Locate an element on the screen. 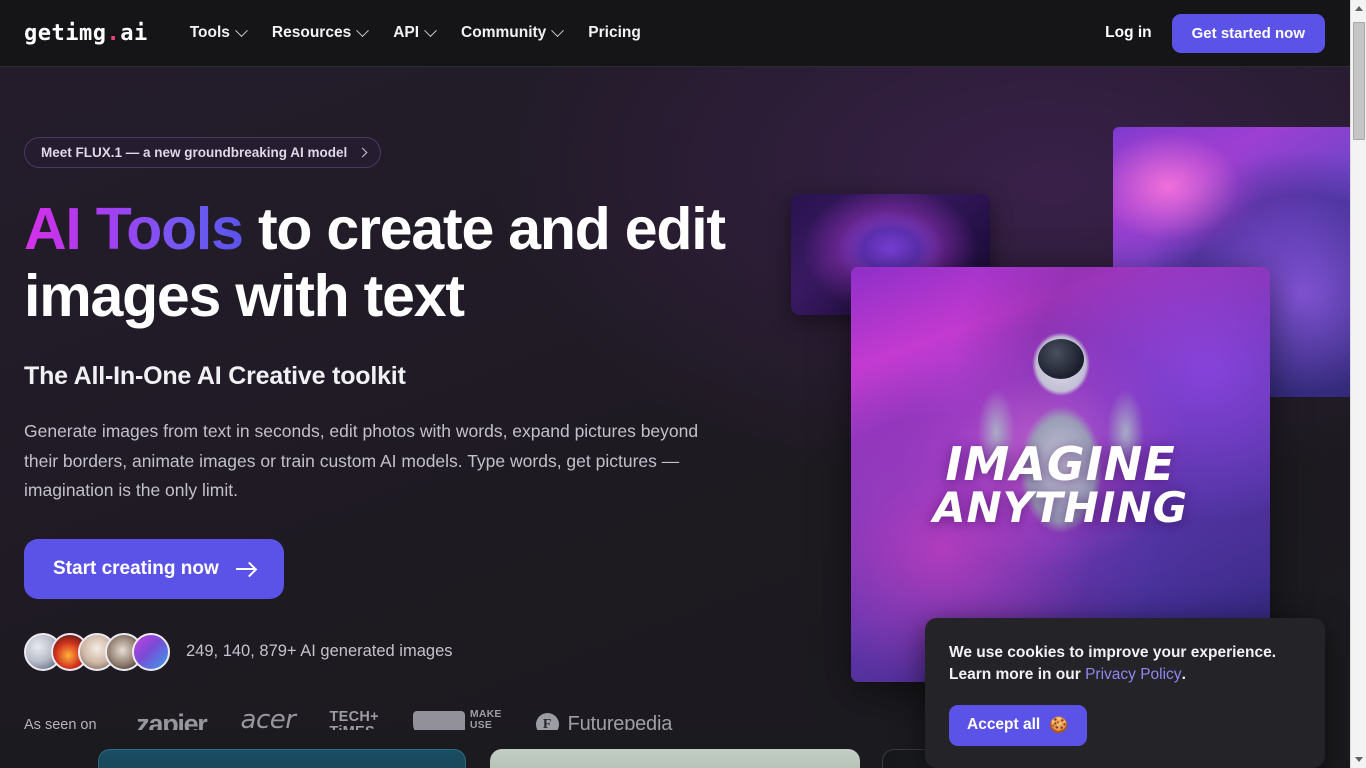 The height and width of the screenshot is (768, 1366). nav-actions: Log in Get started now is located at coordinates (1215, 33).